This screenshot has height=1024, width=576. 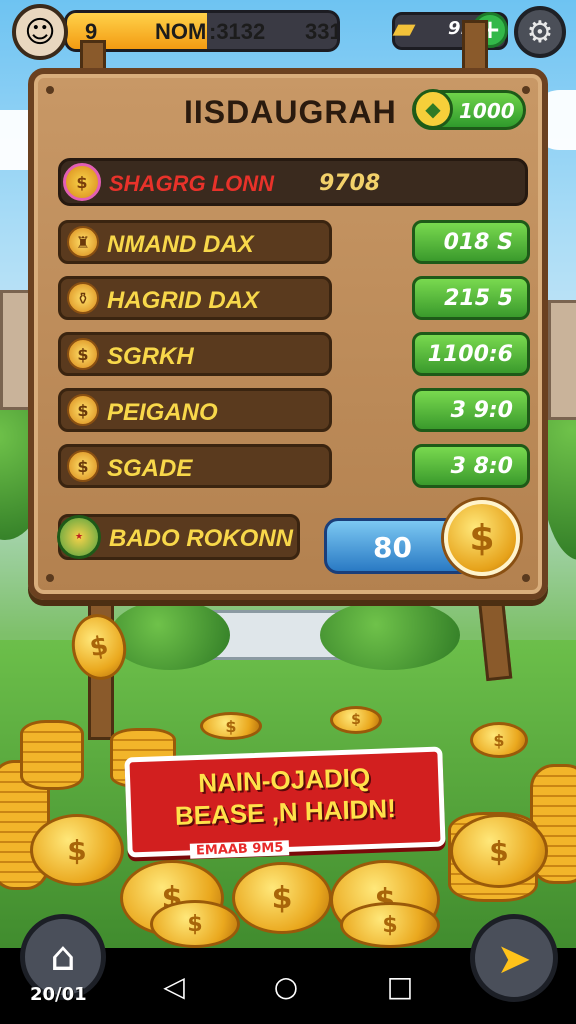 What do you see at coordinates (191, 183) in the screenshot?
I see `featured-label: SHAGRG LONN` at bounding box center [191, 183].